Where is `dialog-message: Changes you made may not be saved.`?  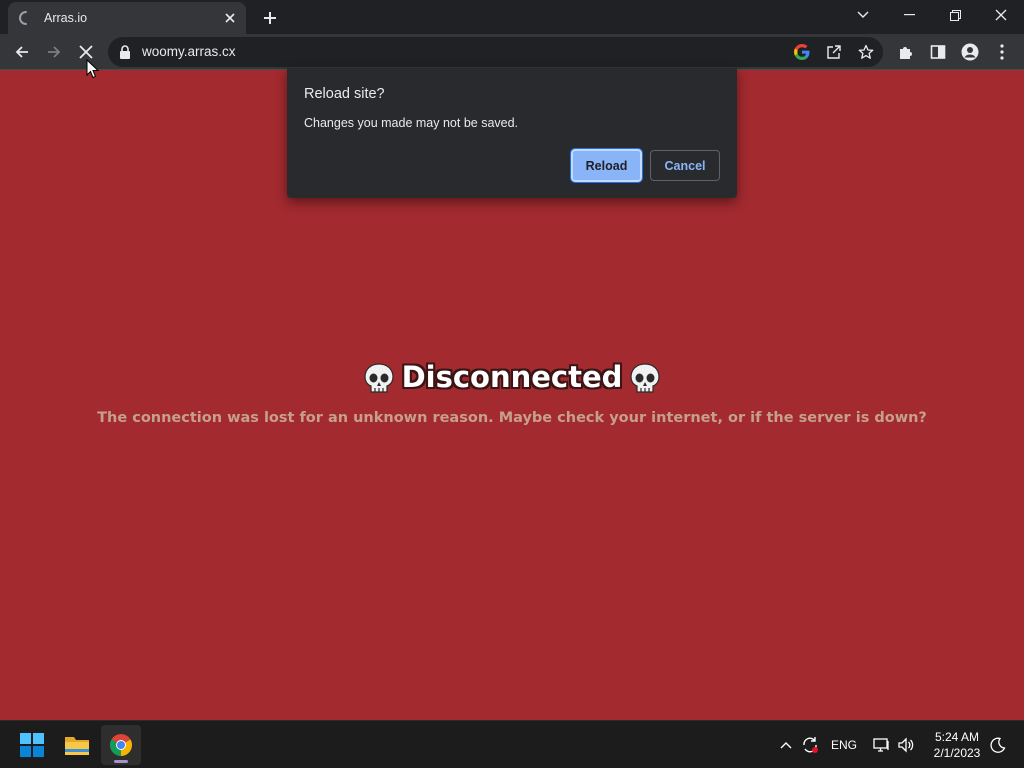 dialog-message: Changes you made may not be saved. is located at coordinates (411, 123).